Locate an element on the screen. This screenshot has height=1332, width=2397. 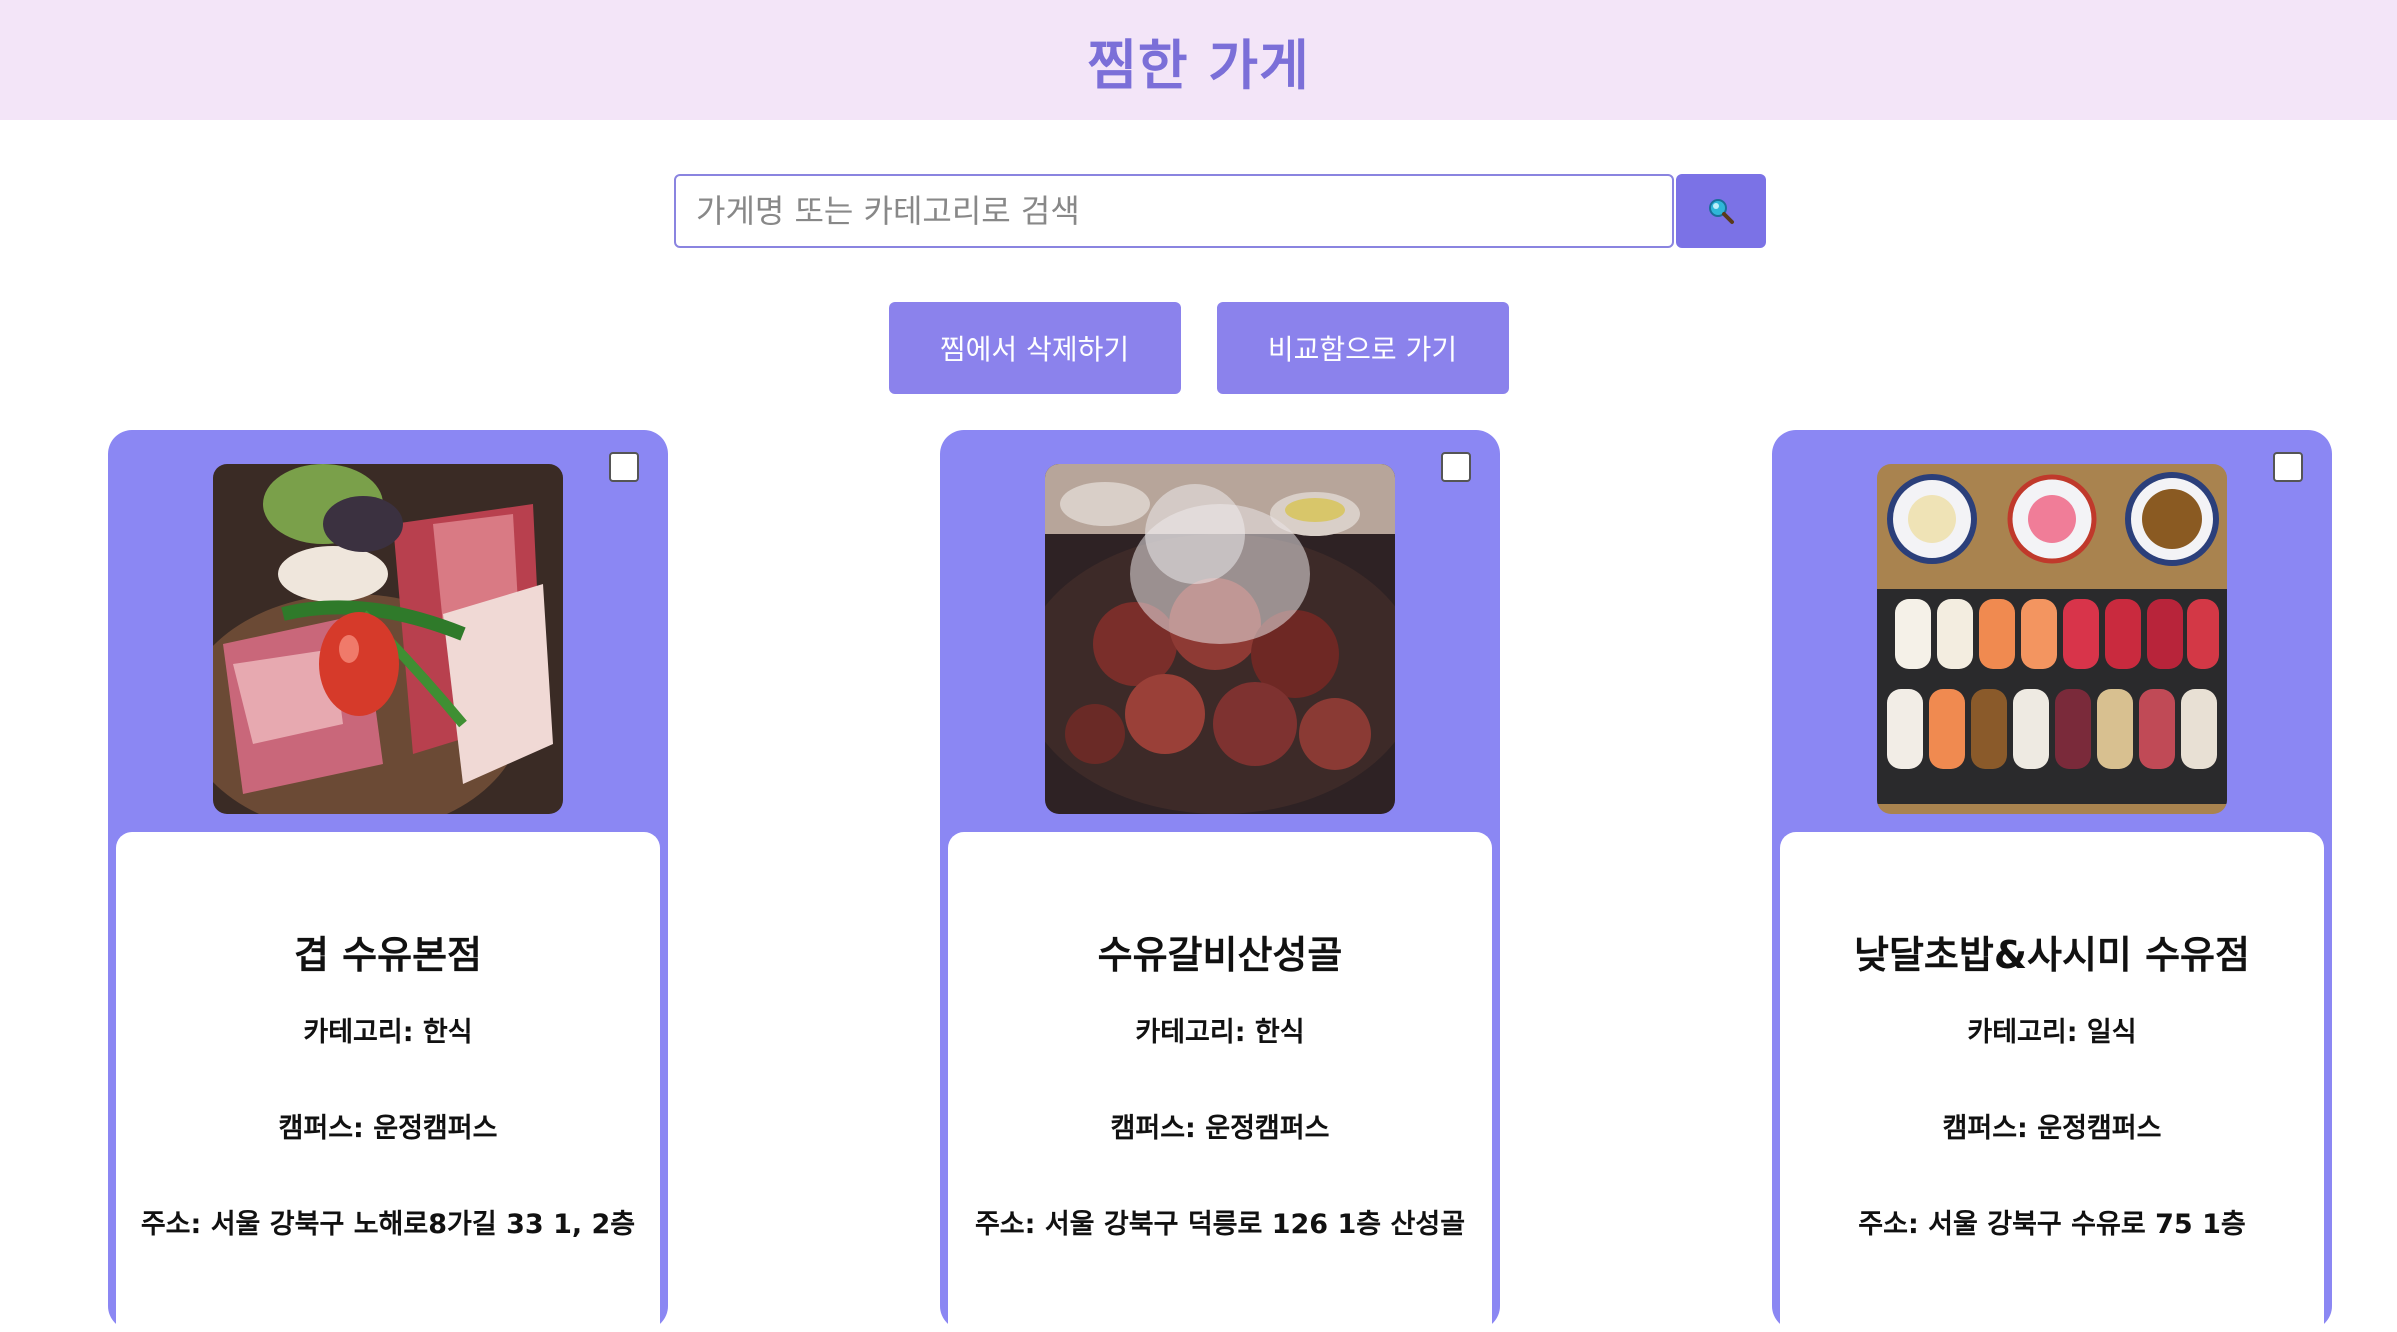
store-category: 카테고리: 일식 is located at coordinates (2052, 1032).